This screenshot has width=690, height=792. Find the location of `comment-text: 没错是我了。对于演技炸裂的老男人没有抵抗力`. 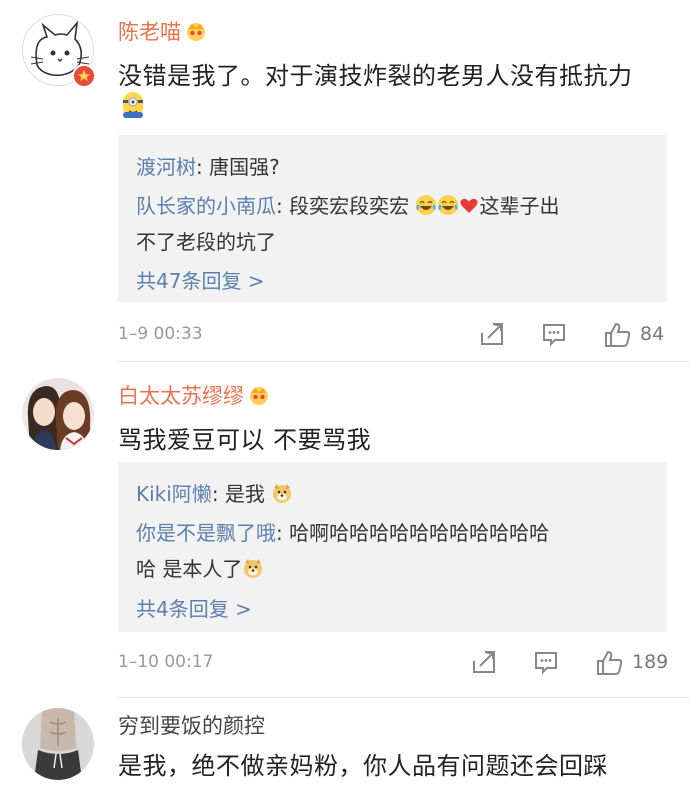

comment-text: 没错是我了。对于演技炸裂的老男人没有抵抗力 is located at coordinates (375, 76).